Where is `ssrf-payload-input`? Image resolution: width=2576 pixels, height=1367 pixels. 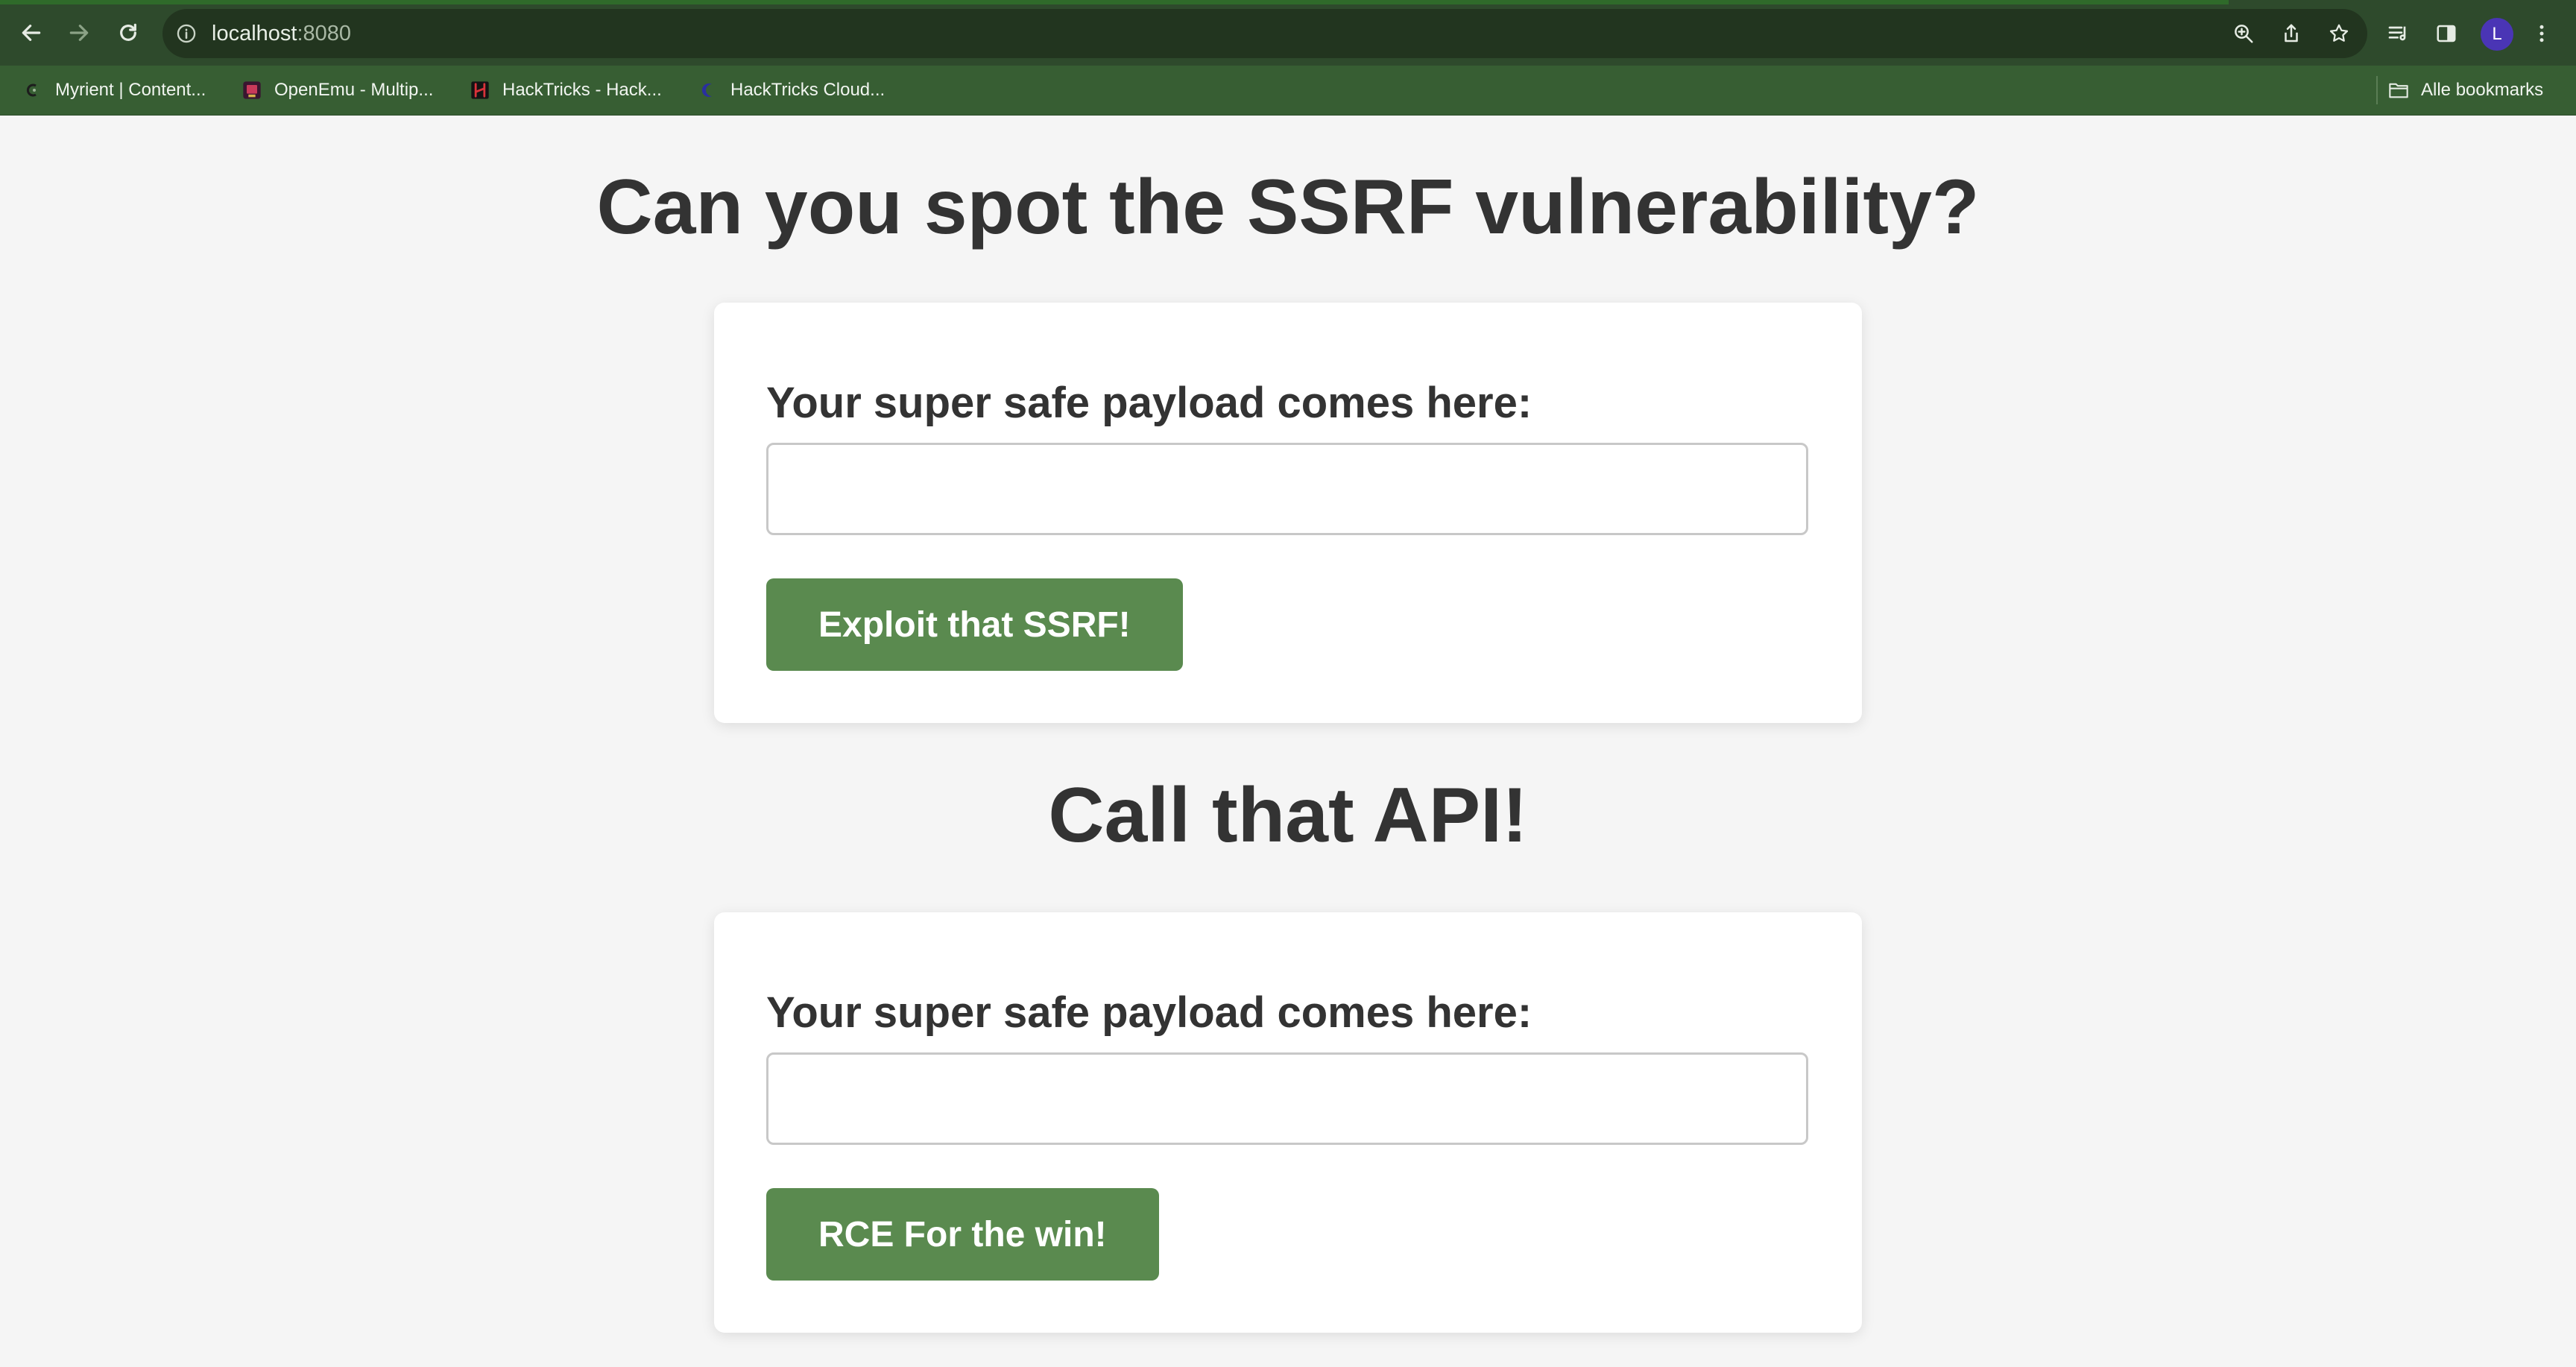 ssrf-payload-input is located at coordinates (1287, 489).